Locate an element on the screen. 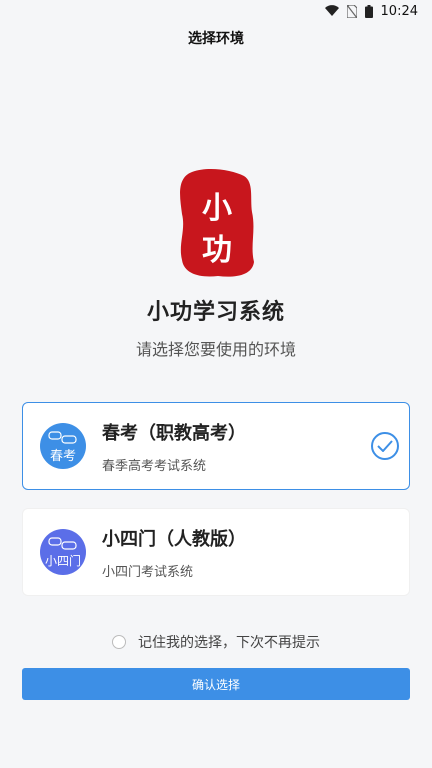 The width and height of the screenshot is (432, 768). option-avatar-chunkao: 春考 is located at coordinates (63, 446).